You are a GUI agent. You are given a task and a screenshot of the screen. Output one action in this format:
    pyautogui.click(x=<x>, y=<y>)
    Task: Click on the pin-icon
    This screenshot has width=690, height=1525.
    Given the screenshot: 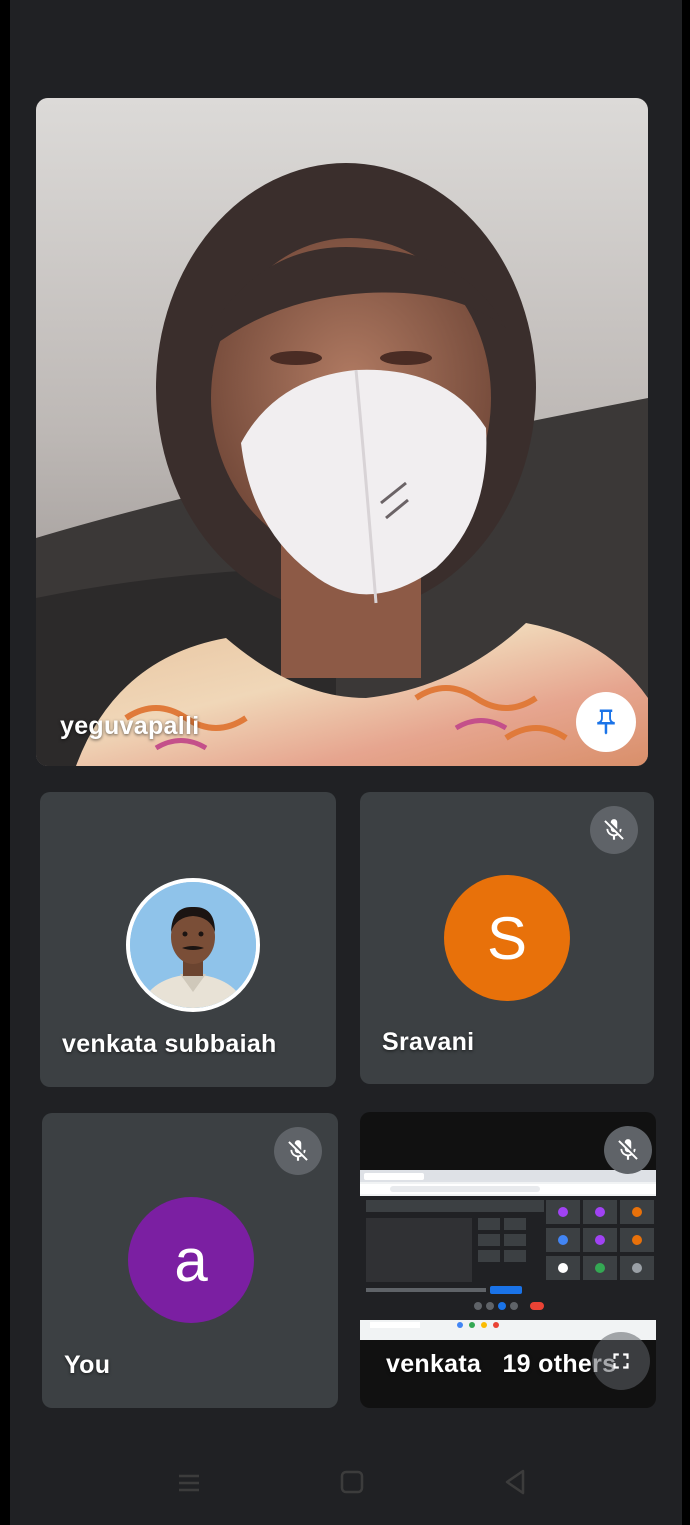 What is the action you would take?
    pyautogui.click(x=606, y=722)
    